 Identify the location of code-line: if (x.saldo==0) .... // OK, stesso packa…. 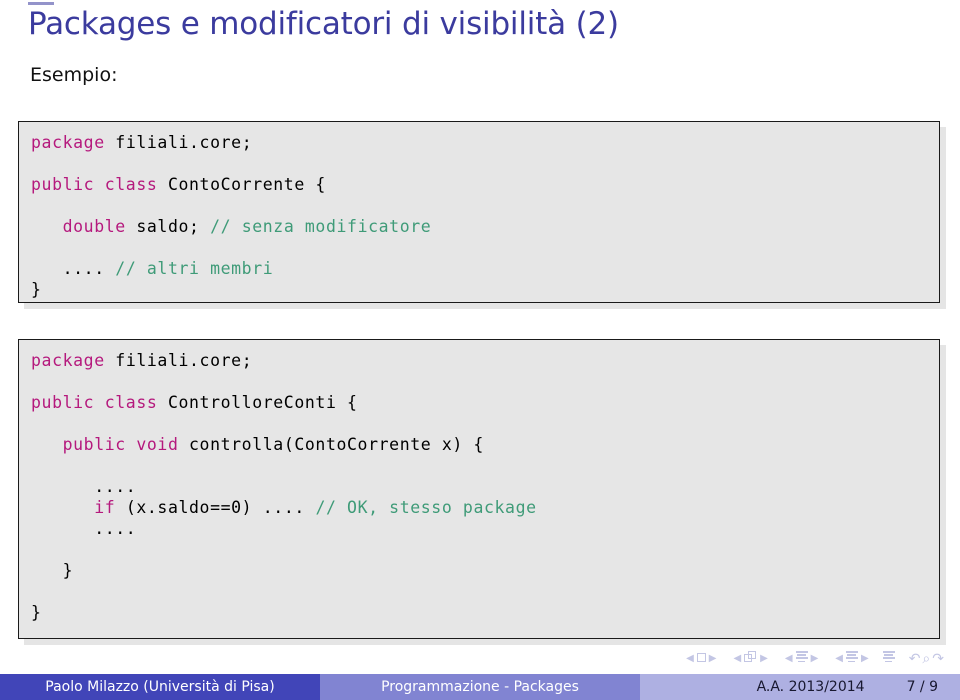
(478, 507).